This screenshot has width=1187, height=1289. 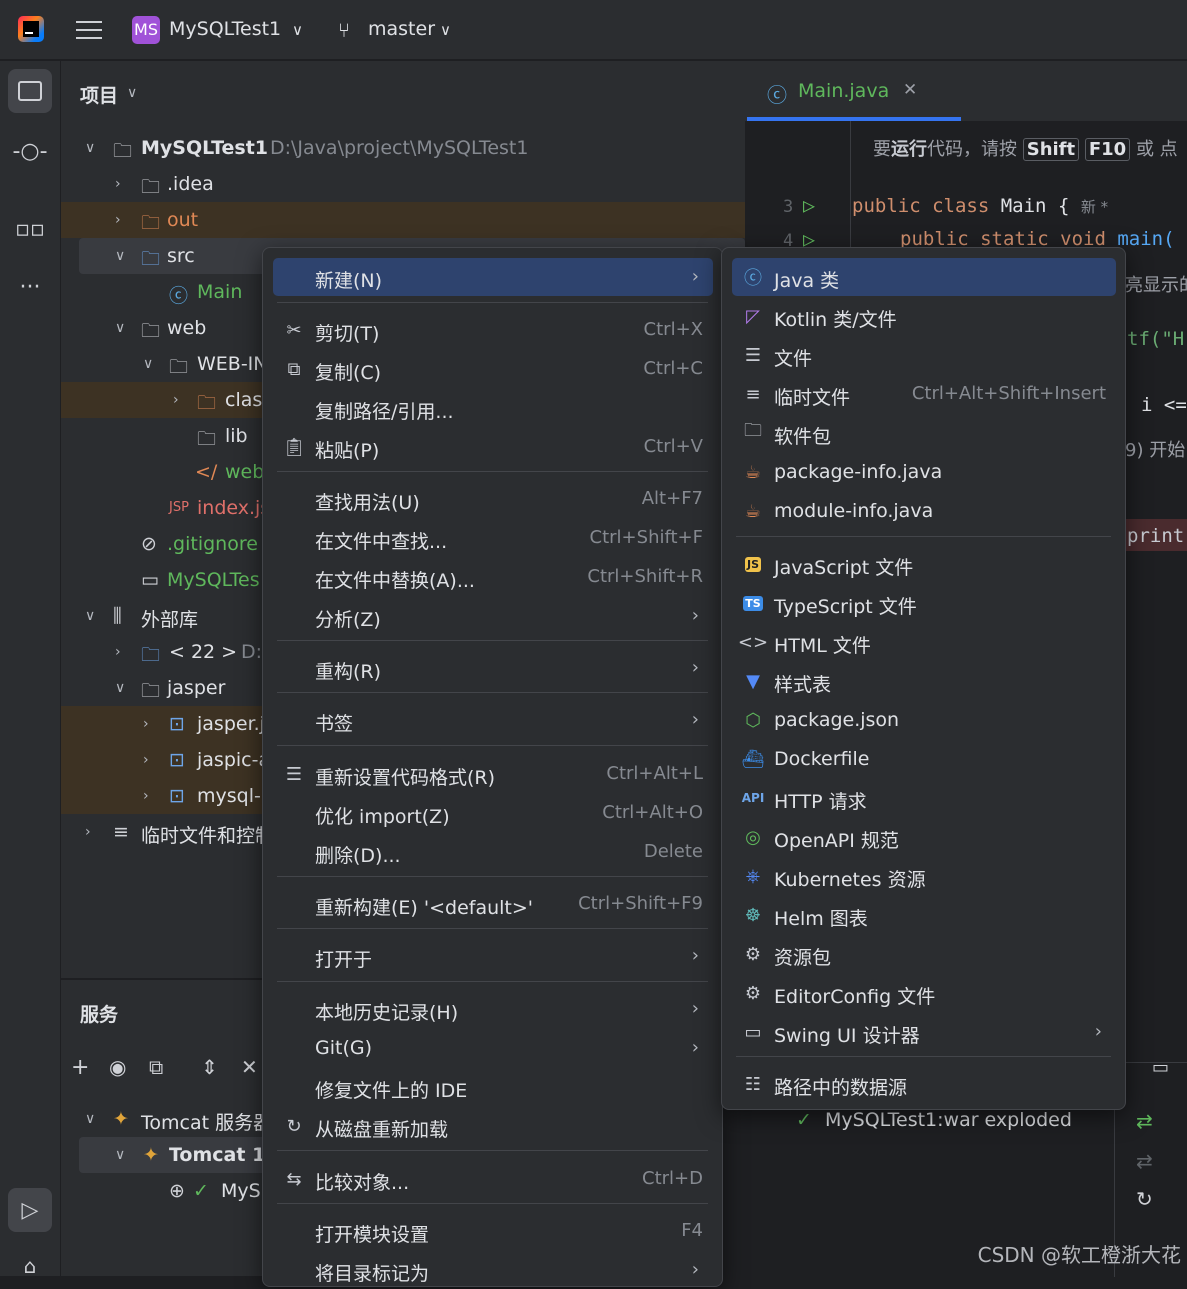 I want to click on submenu-item-swing-ui: ▭Swing UI 设计器›, so click(x=924, y=1032).